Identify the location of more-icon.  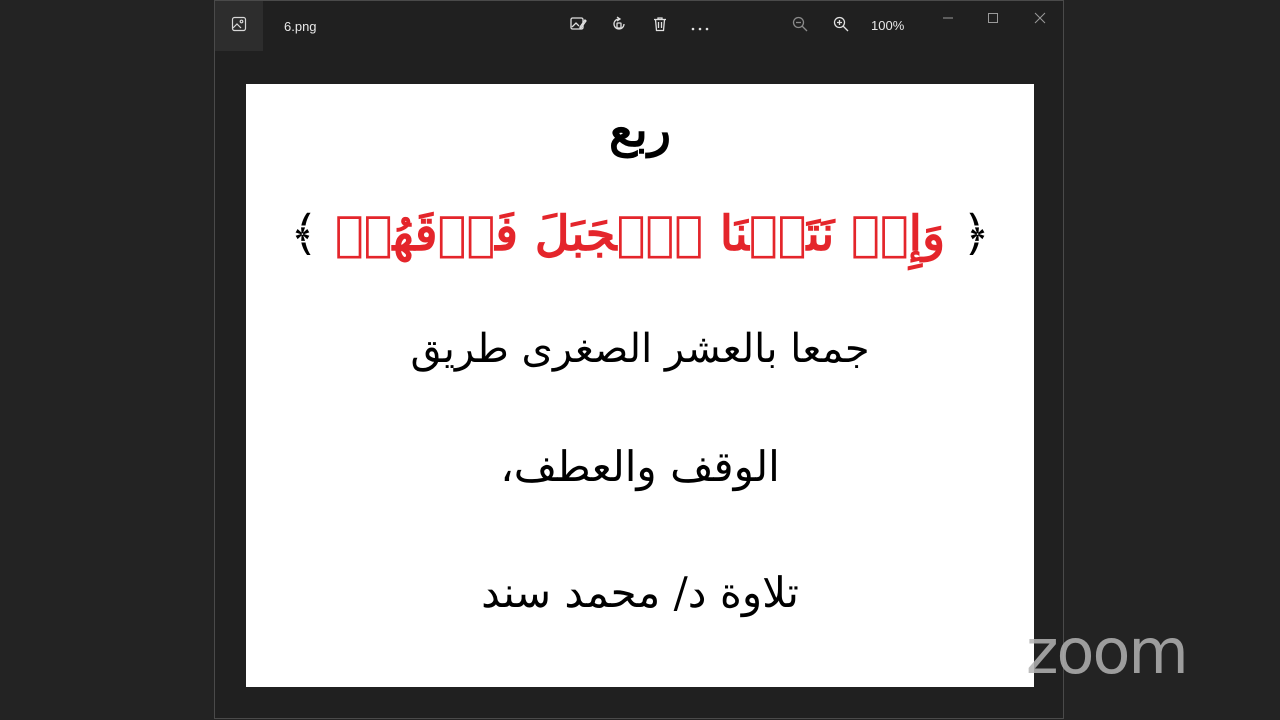
(700, 26).